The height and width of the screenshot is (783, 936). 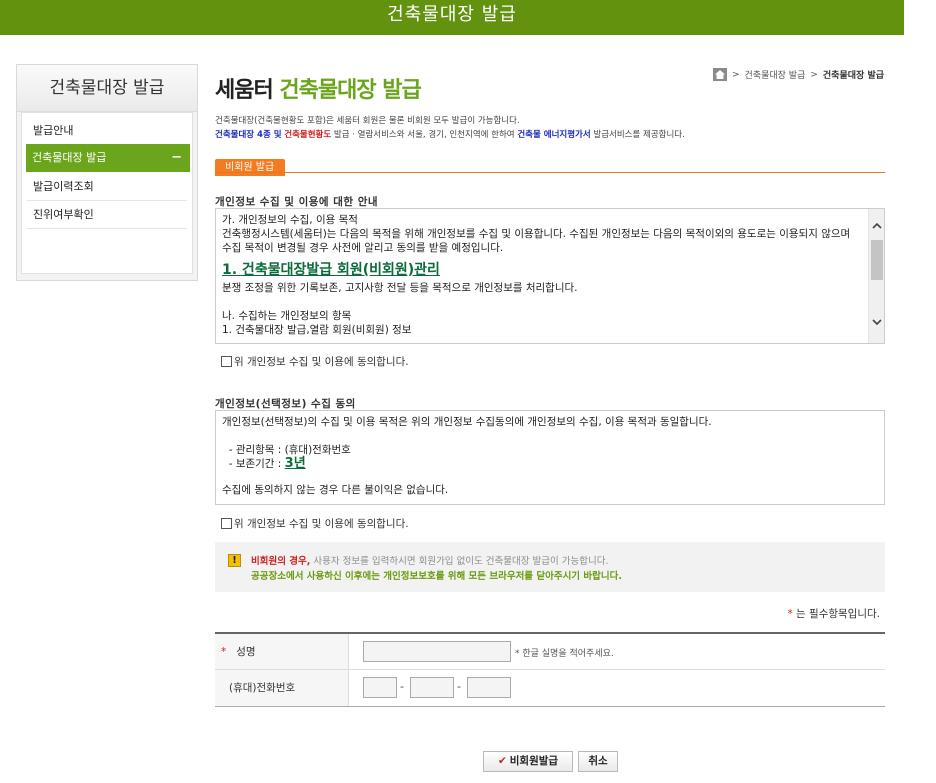 I want to click on desc-text: 발급서비스를 제공합니다., so click(x=639, y=135).